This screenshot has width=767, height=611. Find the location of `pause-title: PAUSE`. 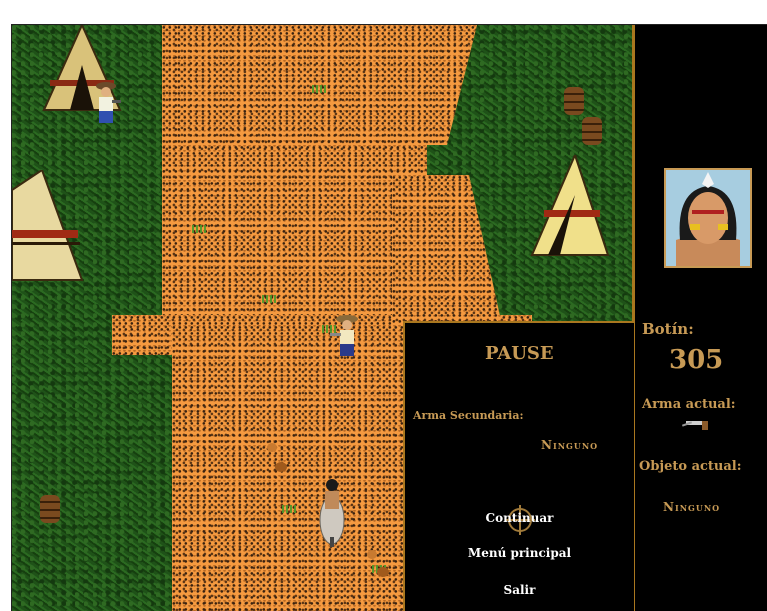

pause-title: PAUSE is located at coordinates (519, 353).